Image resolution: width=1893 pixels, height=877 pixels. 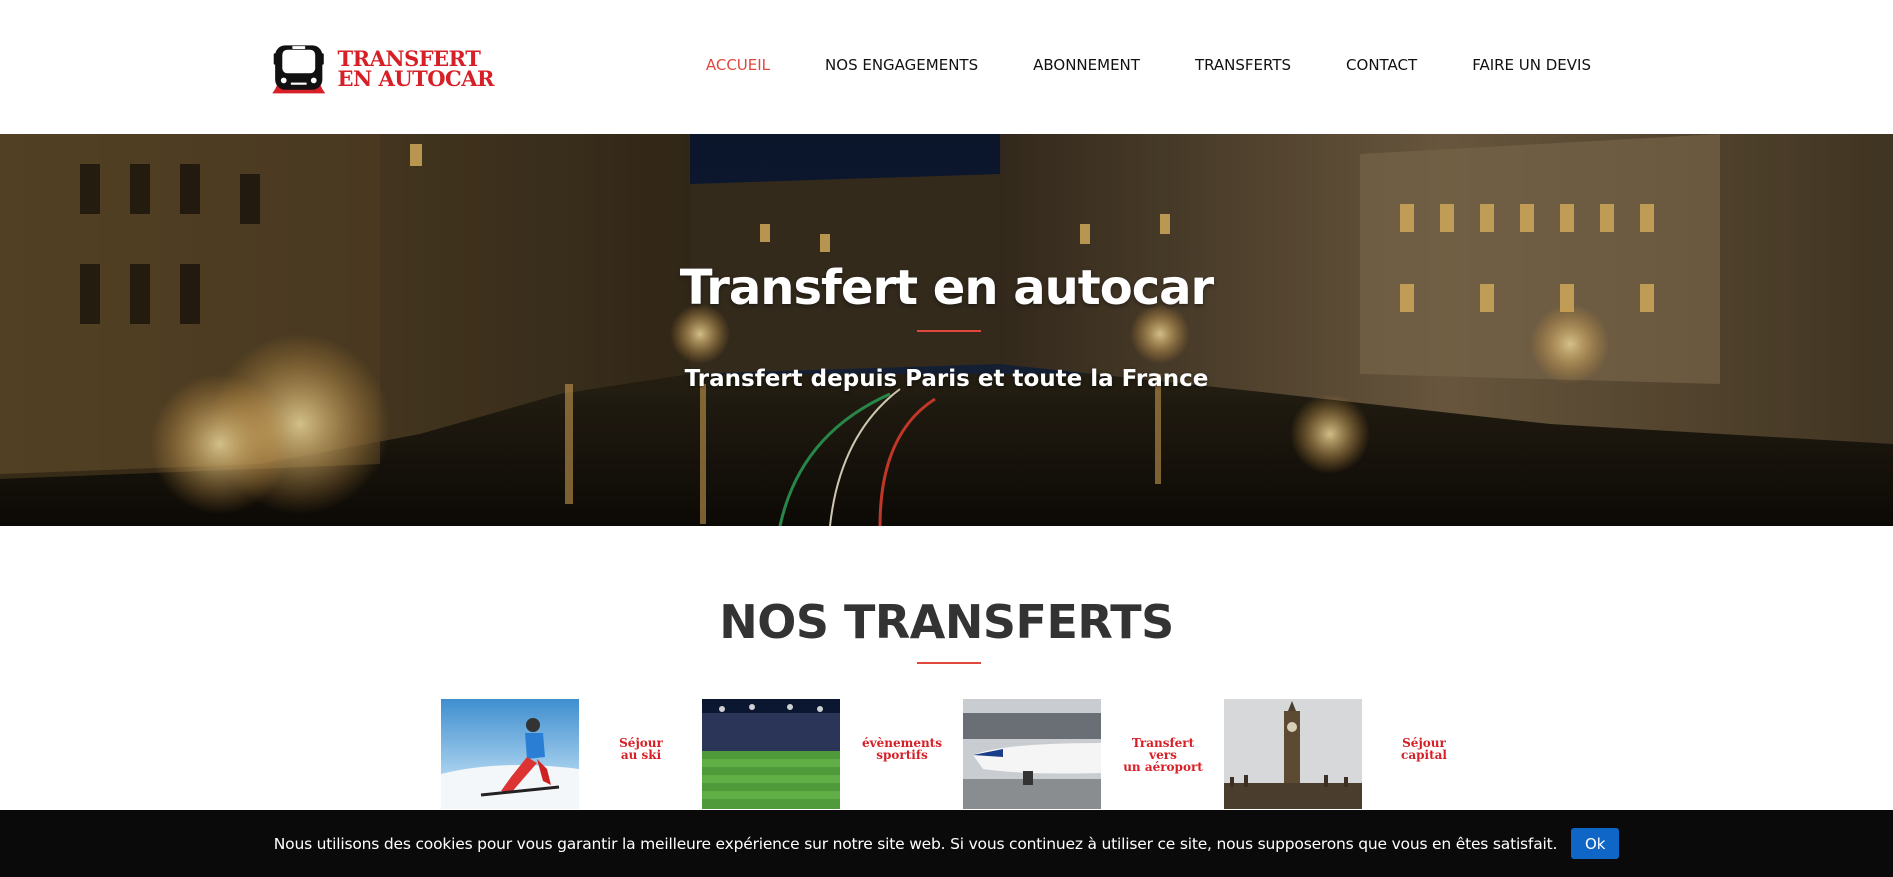 What do you see at coordinates (1293, 754) in the screenshot?
I see `big-ben-photo` at bounding box center [1293, 754].